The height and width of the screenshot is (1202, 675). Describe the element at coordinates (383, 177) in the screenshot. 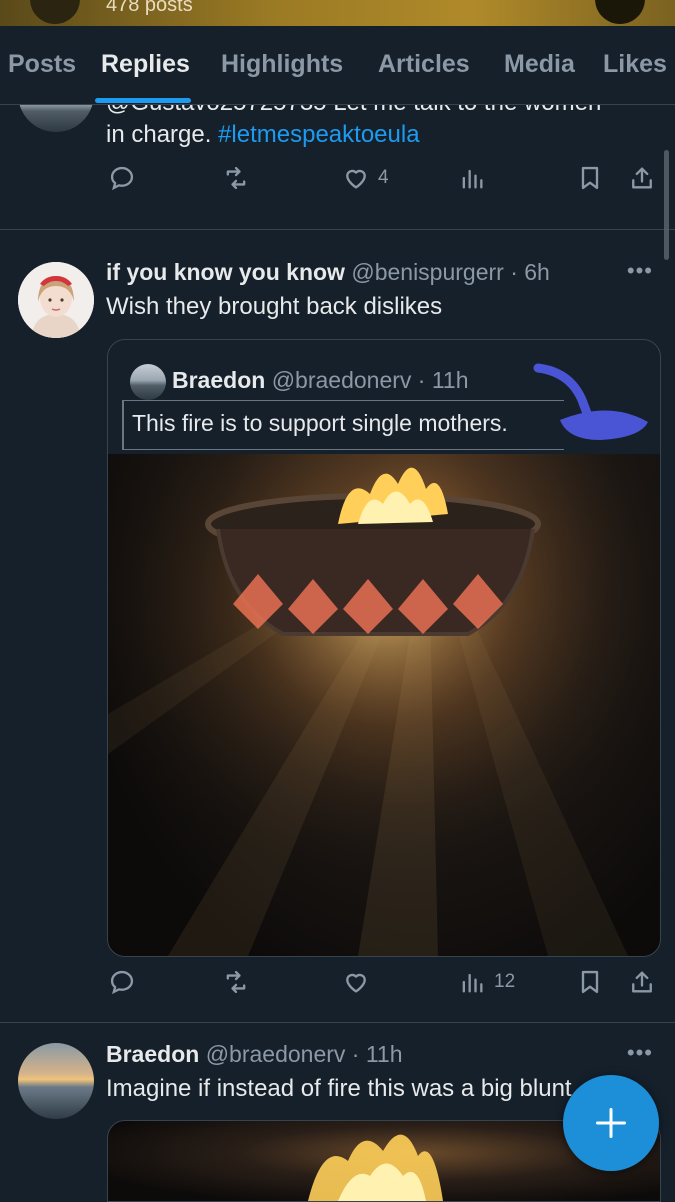

I see `like-count: 4` at that location.